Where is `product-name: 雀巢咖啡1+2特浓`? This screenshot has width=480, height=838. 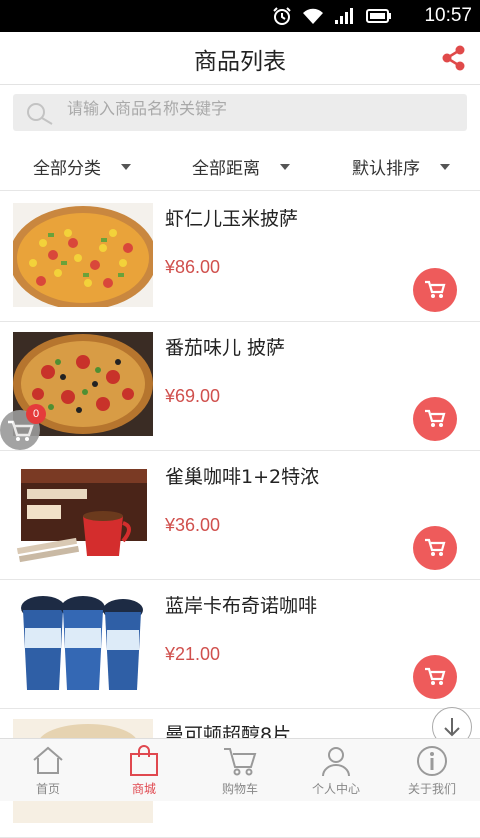 product-name: 雀巢咖啡1+2特浓 is located at coordinates (242, 477).